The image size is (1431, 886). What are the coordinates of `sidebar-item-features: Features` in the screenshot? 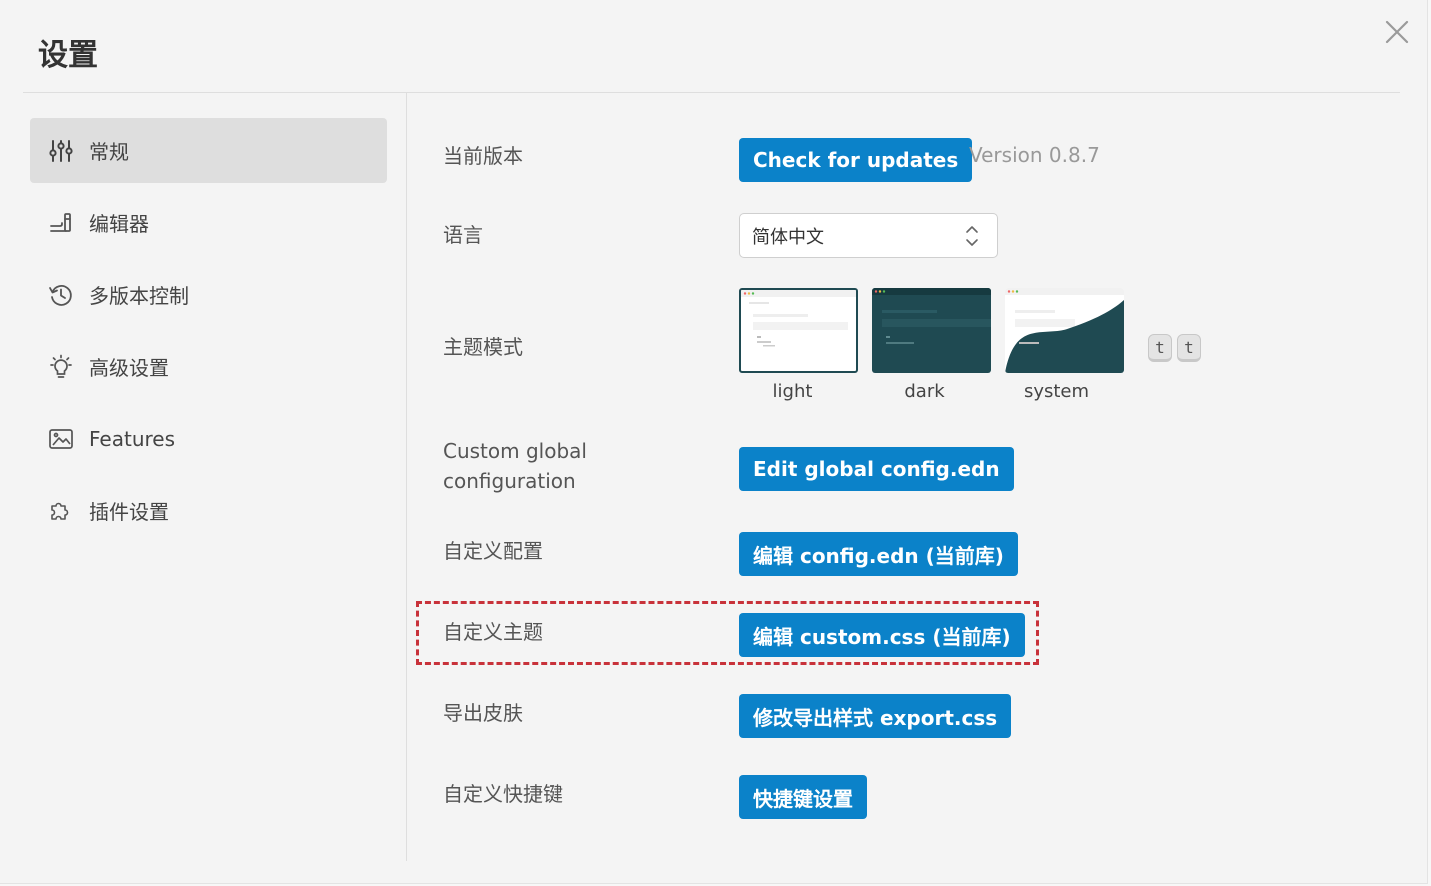 It's located at (208, 438).